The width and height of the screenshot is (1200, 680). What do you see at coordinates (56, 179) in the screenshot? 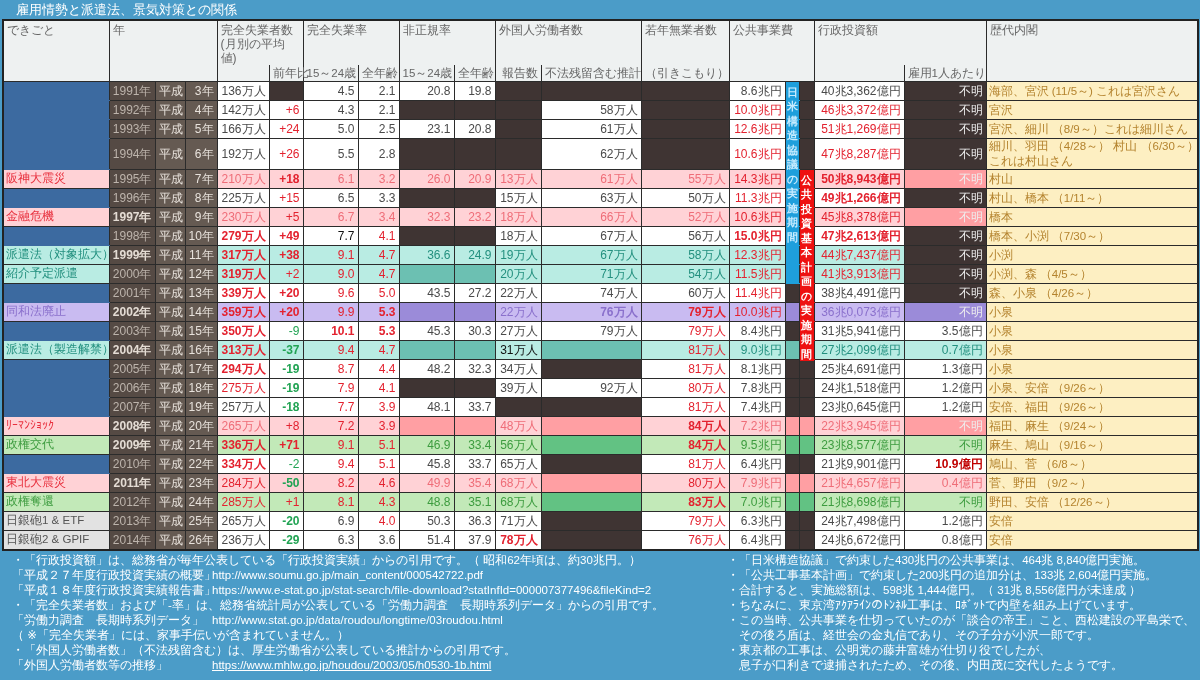
I see `event-label: 阪神大震災` at bounding box center [56, 179].